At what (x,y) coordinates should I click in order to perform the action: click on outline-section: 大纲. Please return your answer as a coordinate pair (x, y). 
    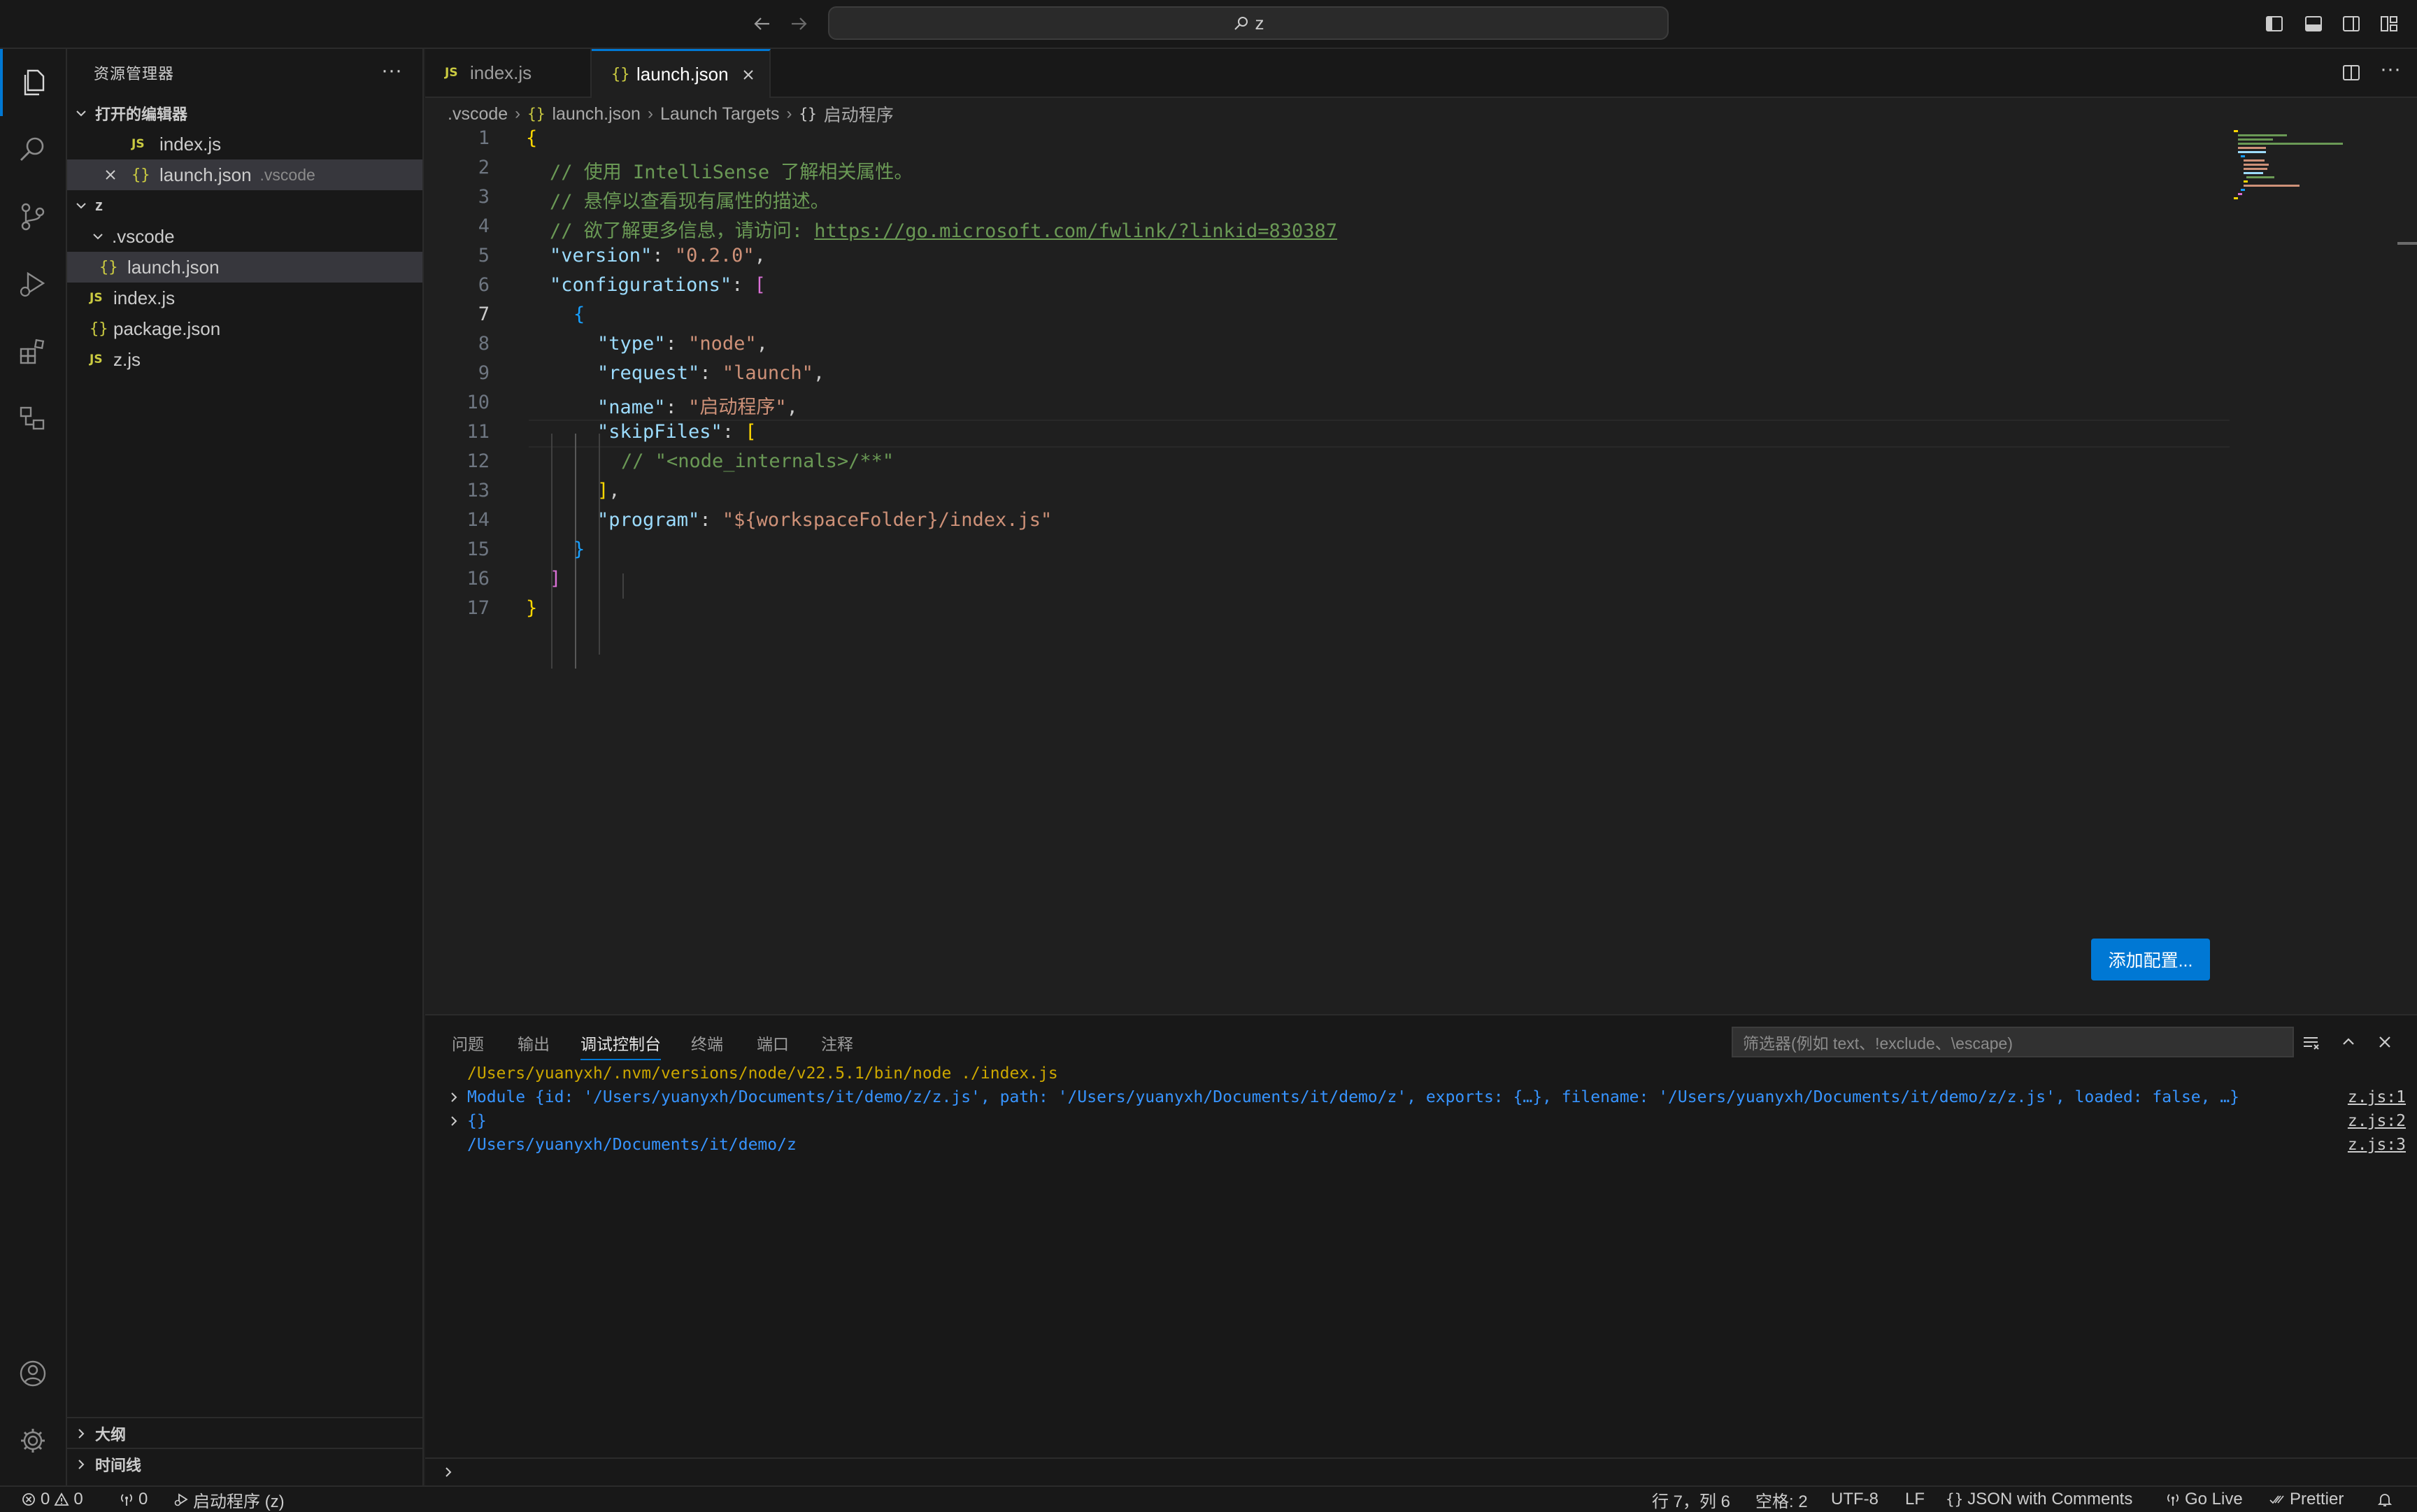
    Looking at the image, I should click on (244, 1433).